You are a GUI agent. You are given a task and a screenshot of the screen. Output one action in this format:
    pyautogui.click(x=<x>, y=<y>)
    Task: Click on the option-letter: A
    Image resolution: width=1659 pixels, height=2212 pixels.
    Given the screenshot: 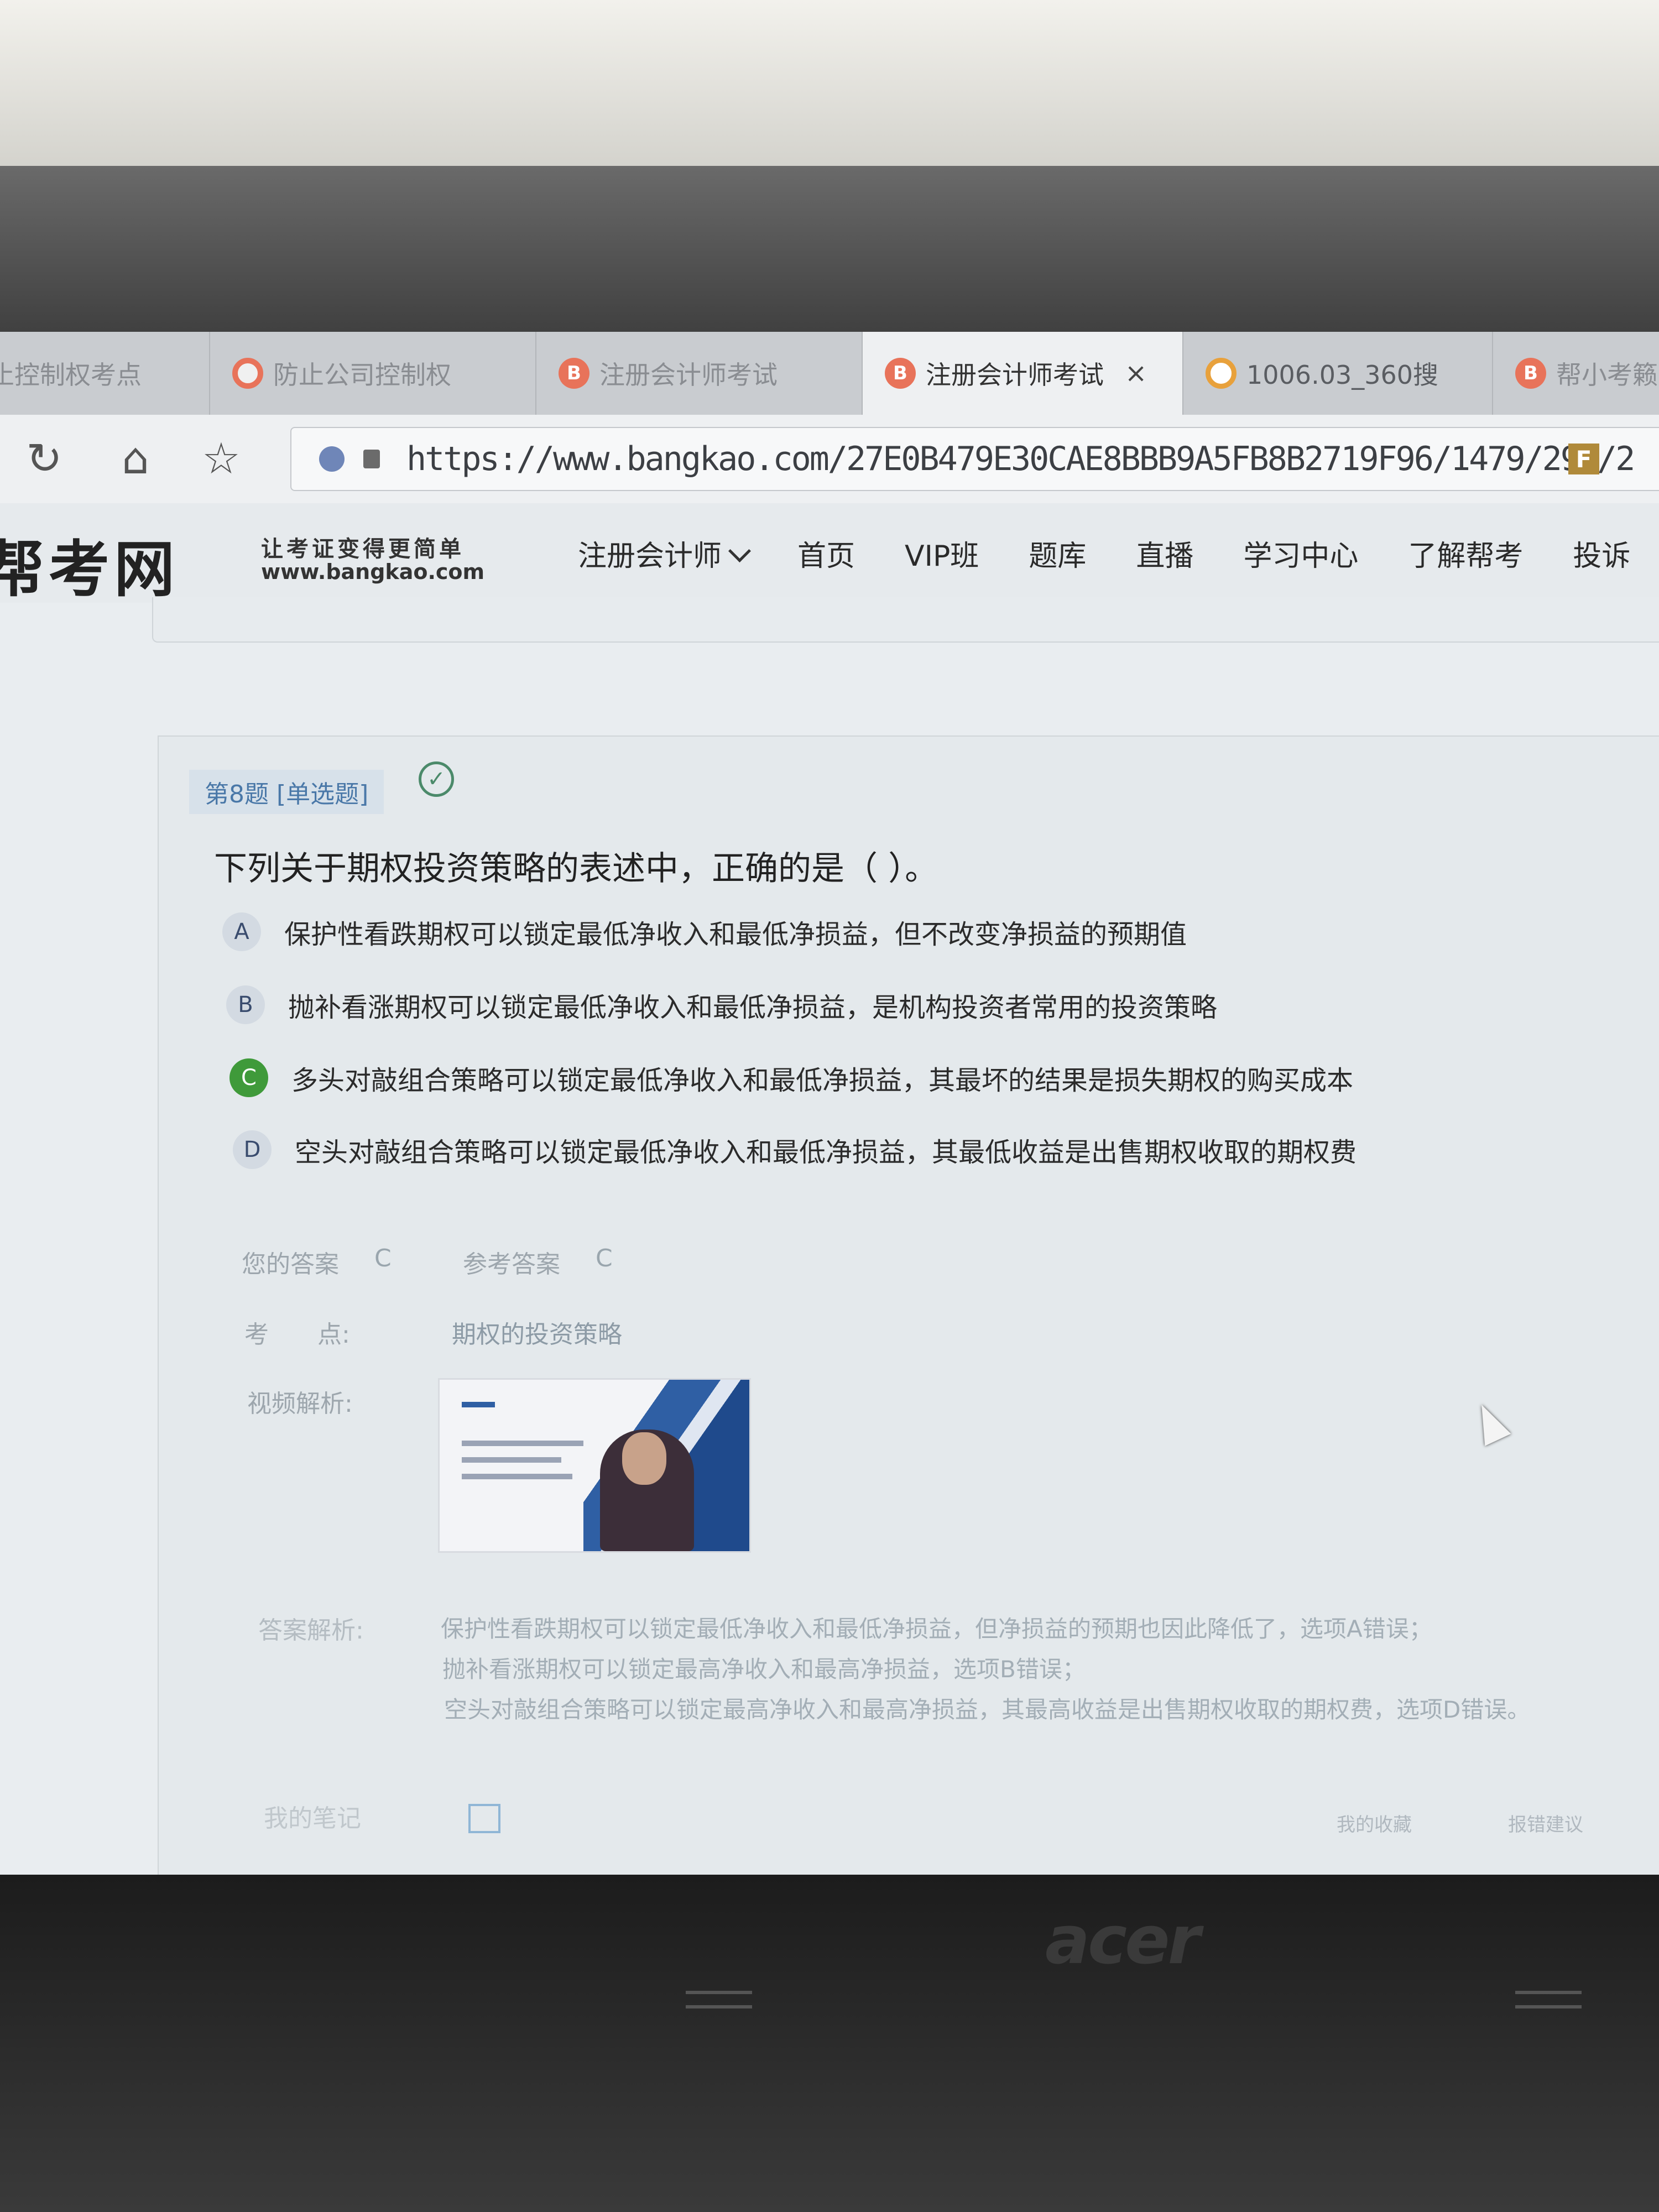 What is the action you would take?
    pyautogui.click(x=242, y=932)
    